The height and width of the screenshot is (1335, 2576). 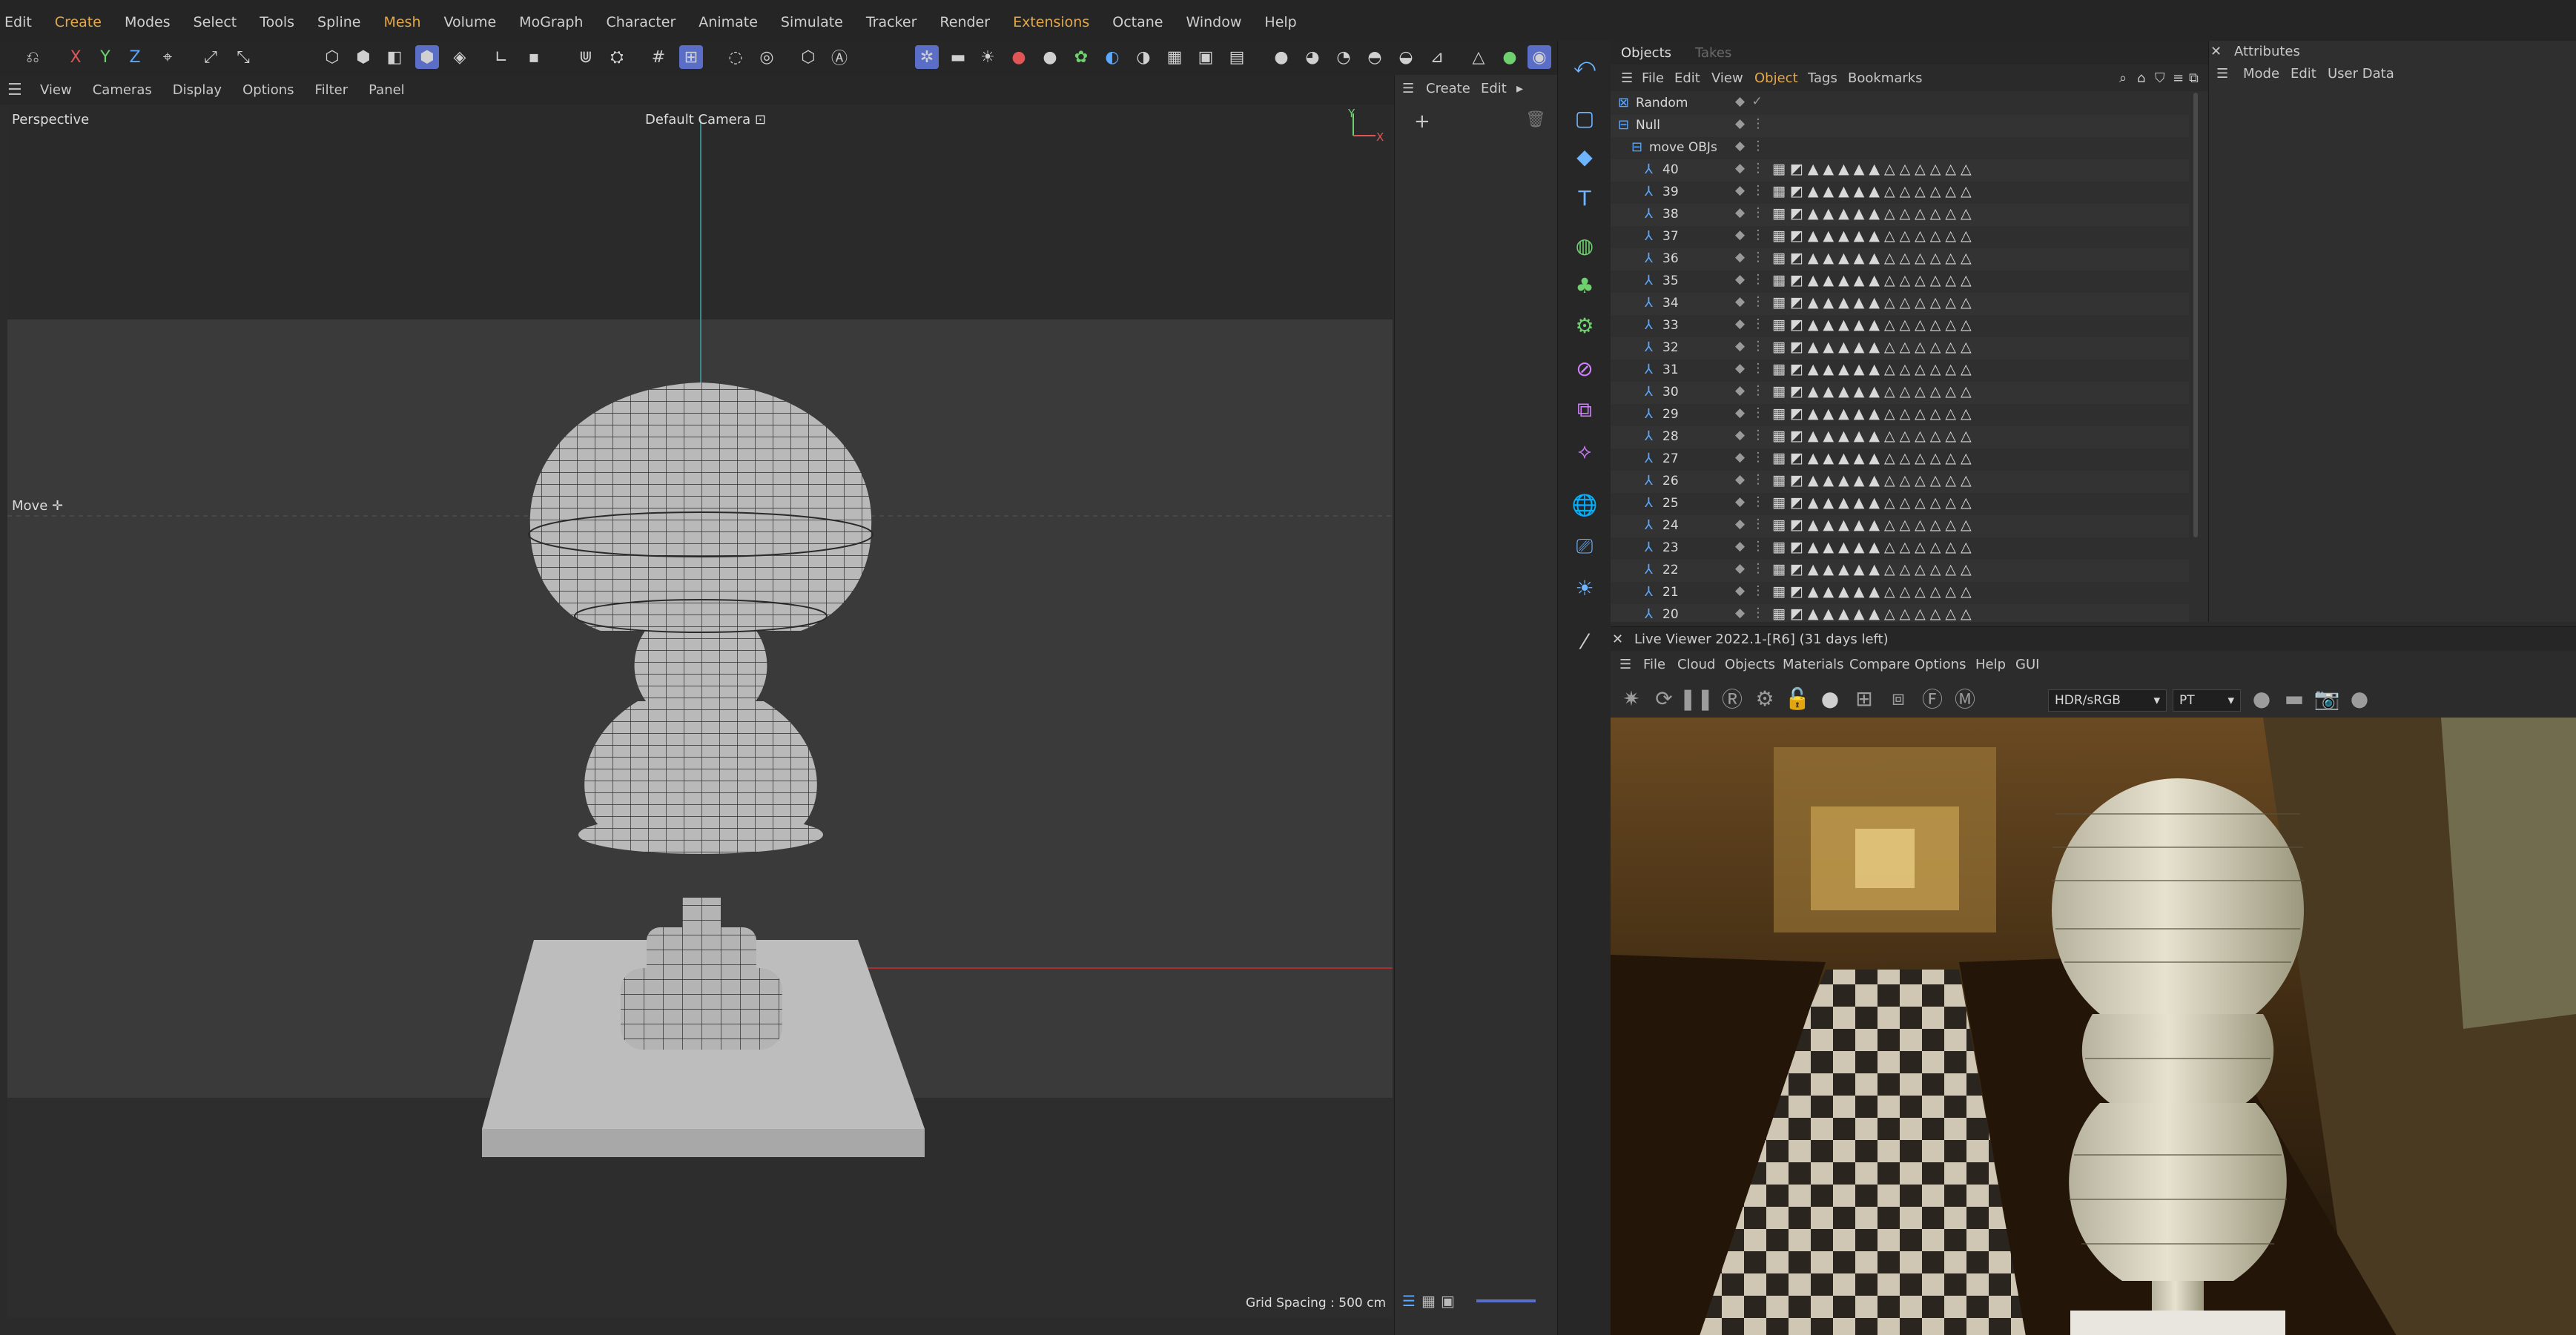 I want to click on lv-pause-icon: ❚❚, so click(x=1697, y=698).